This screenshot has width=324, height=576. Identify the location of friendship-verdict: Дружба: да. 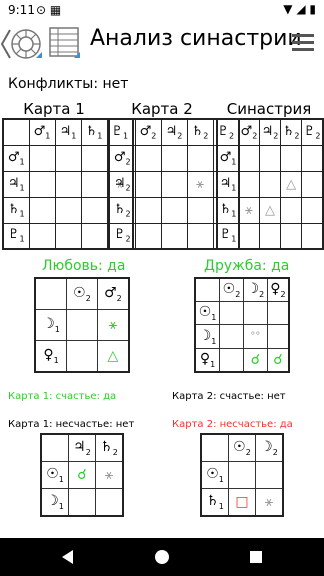
(247, 266).